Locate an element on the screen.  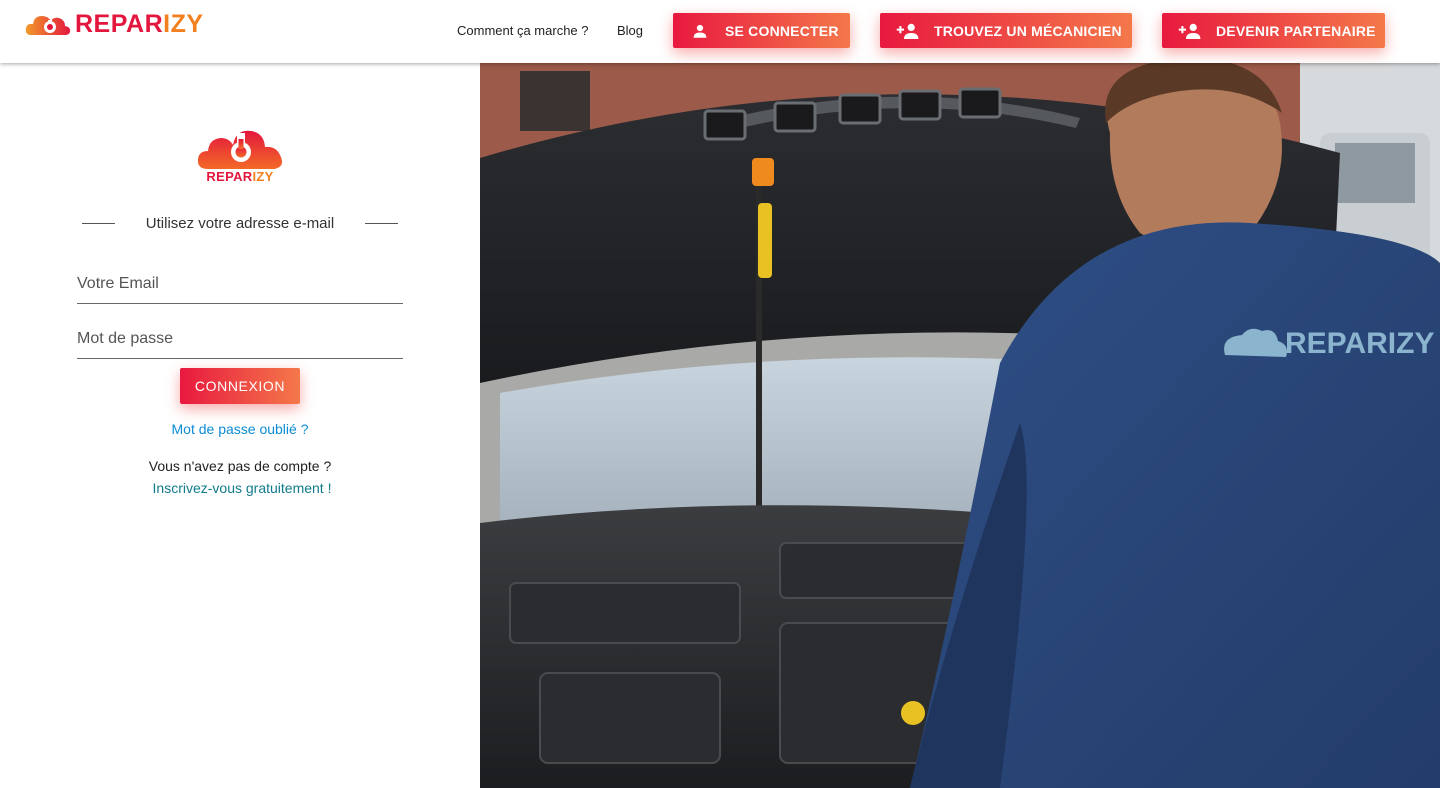
login-logo-part1: REPAR is located at coordinates (229, 176).